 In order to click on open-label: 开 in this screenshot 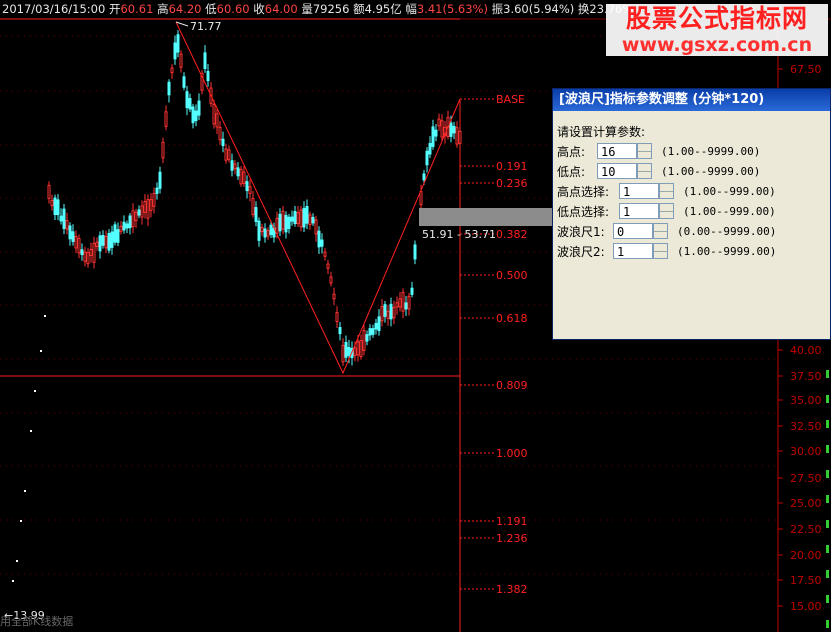, I will do `click(114, 9)`.